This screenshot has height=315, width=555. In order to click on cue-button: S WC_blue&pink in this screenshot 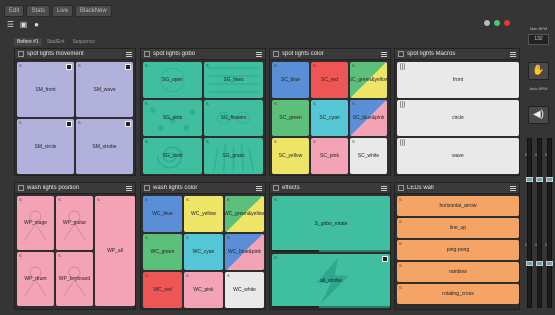, I will do `click(244, 252)`.